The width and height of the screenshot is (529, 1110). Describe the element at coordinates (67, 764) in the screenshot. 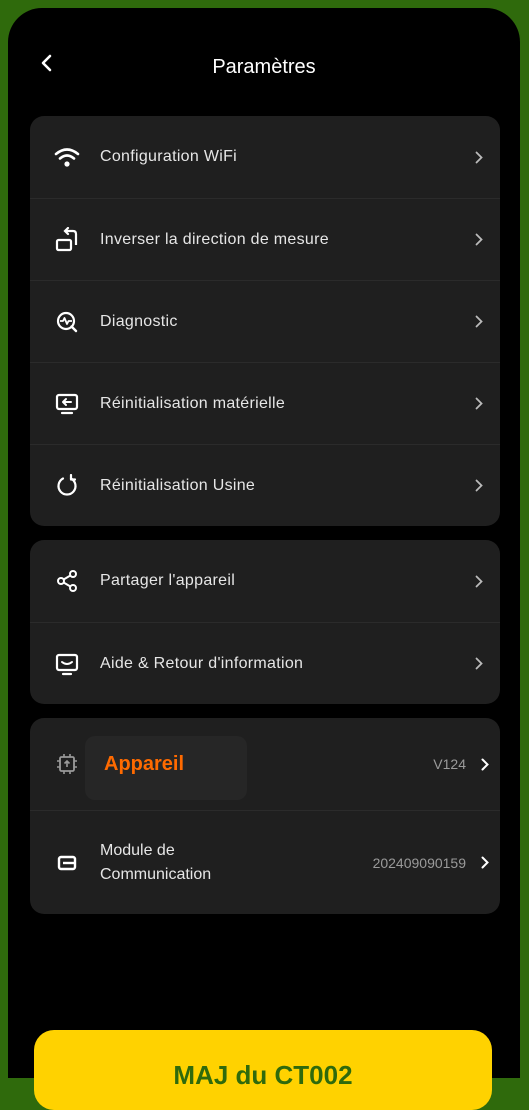

I see `chip-icon` at that location.